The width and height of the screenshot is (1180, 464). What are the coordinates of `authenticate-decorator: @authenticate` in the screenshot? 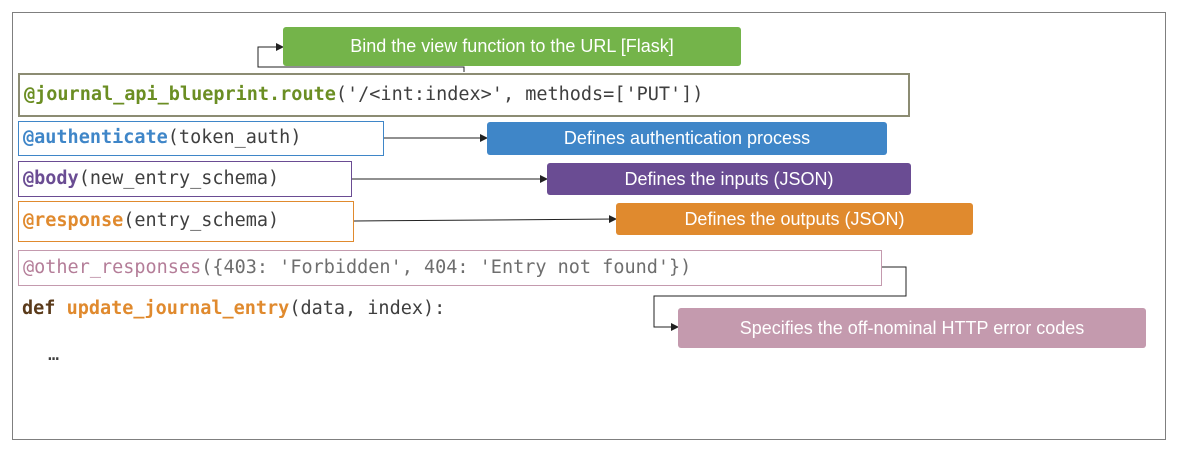 It's located at (95, 138).